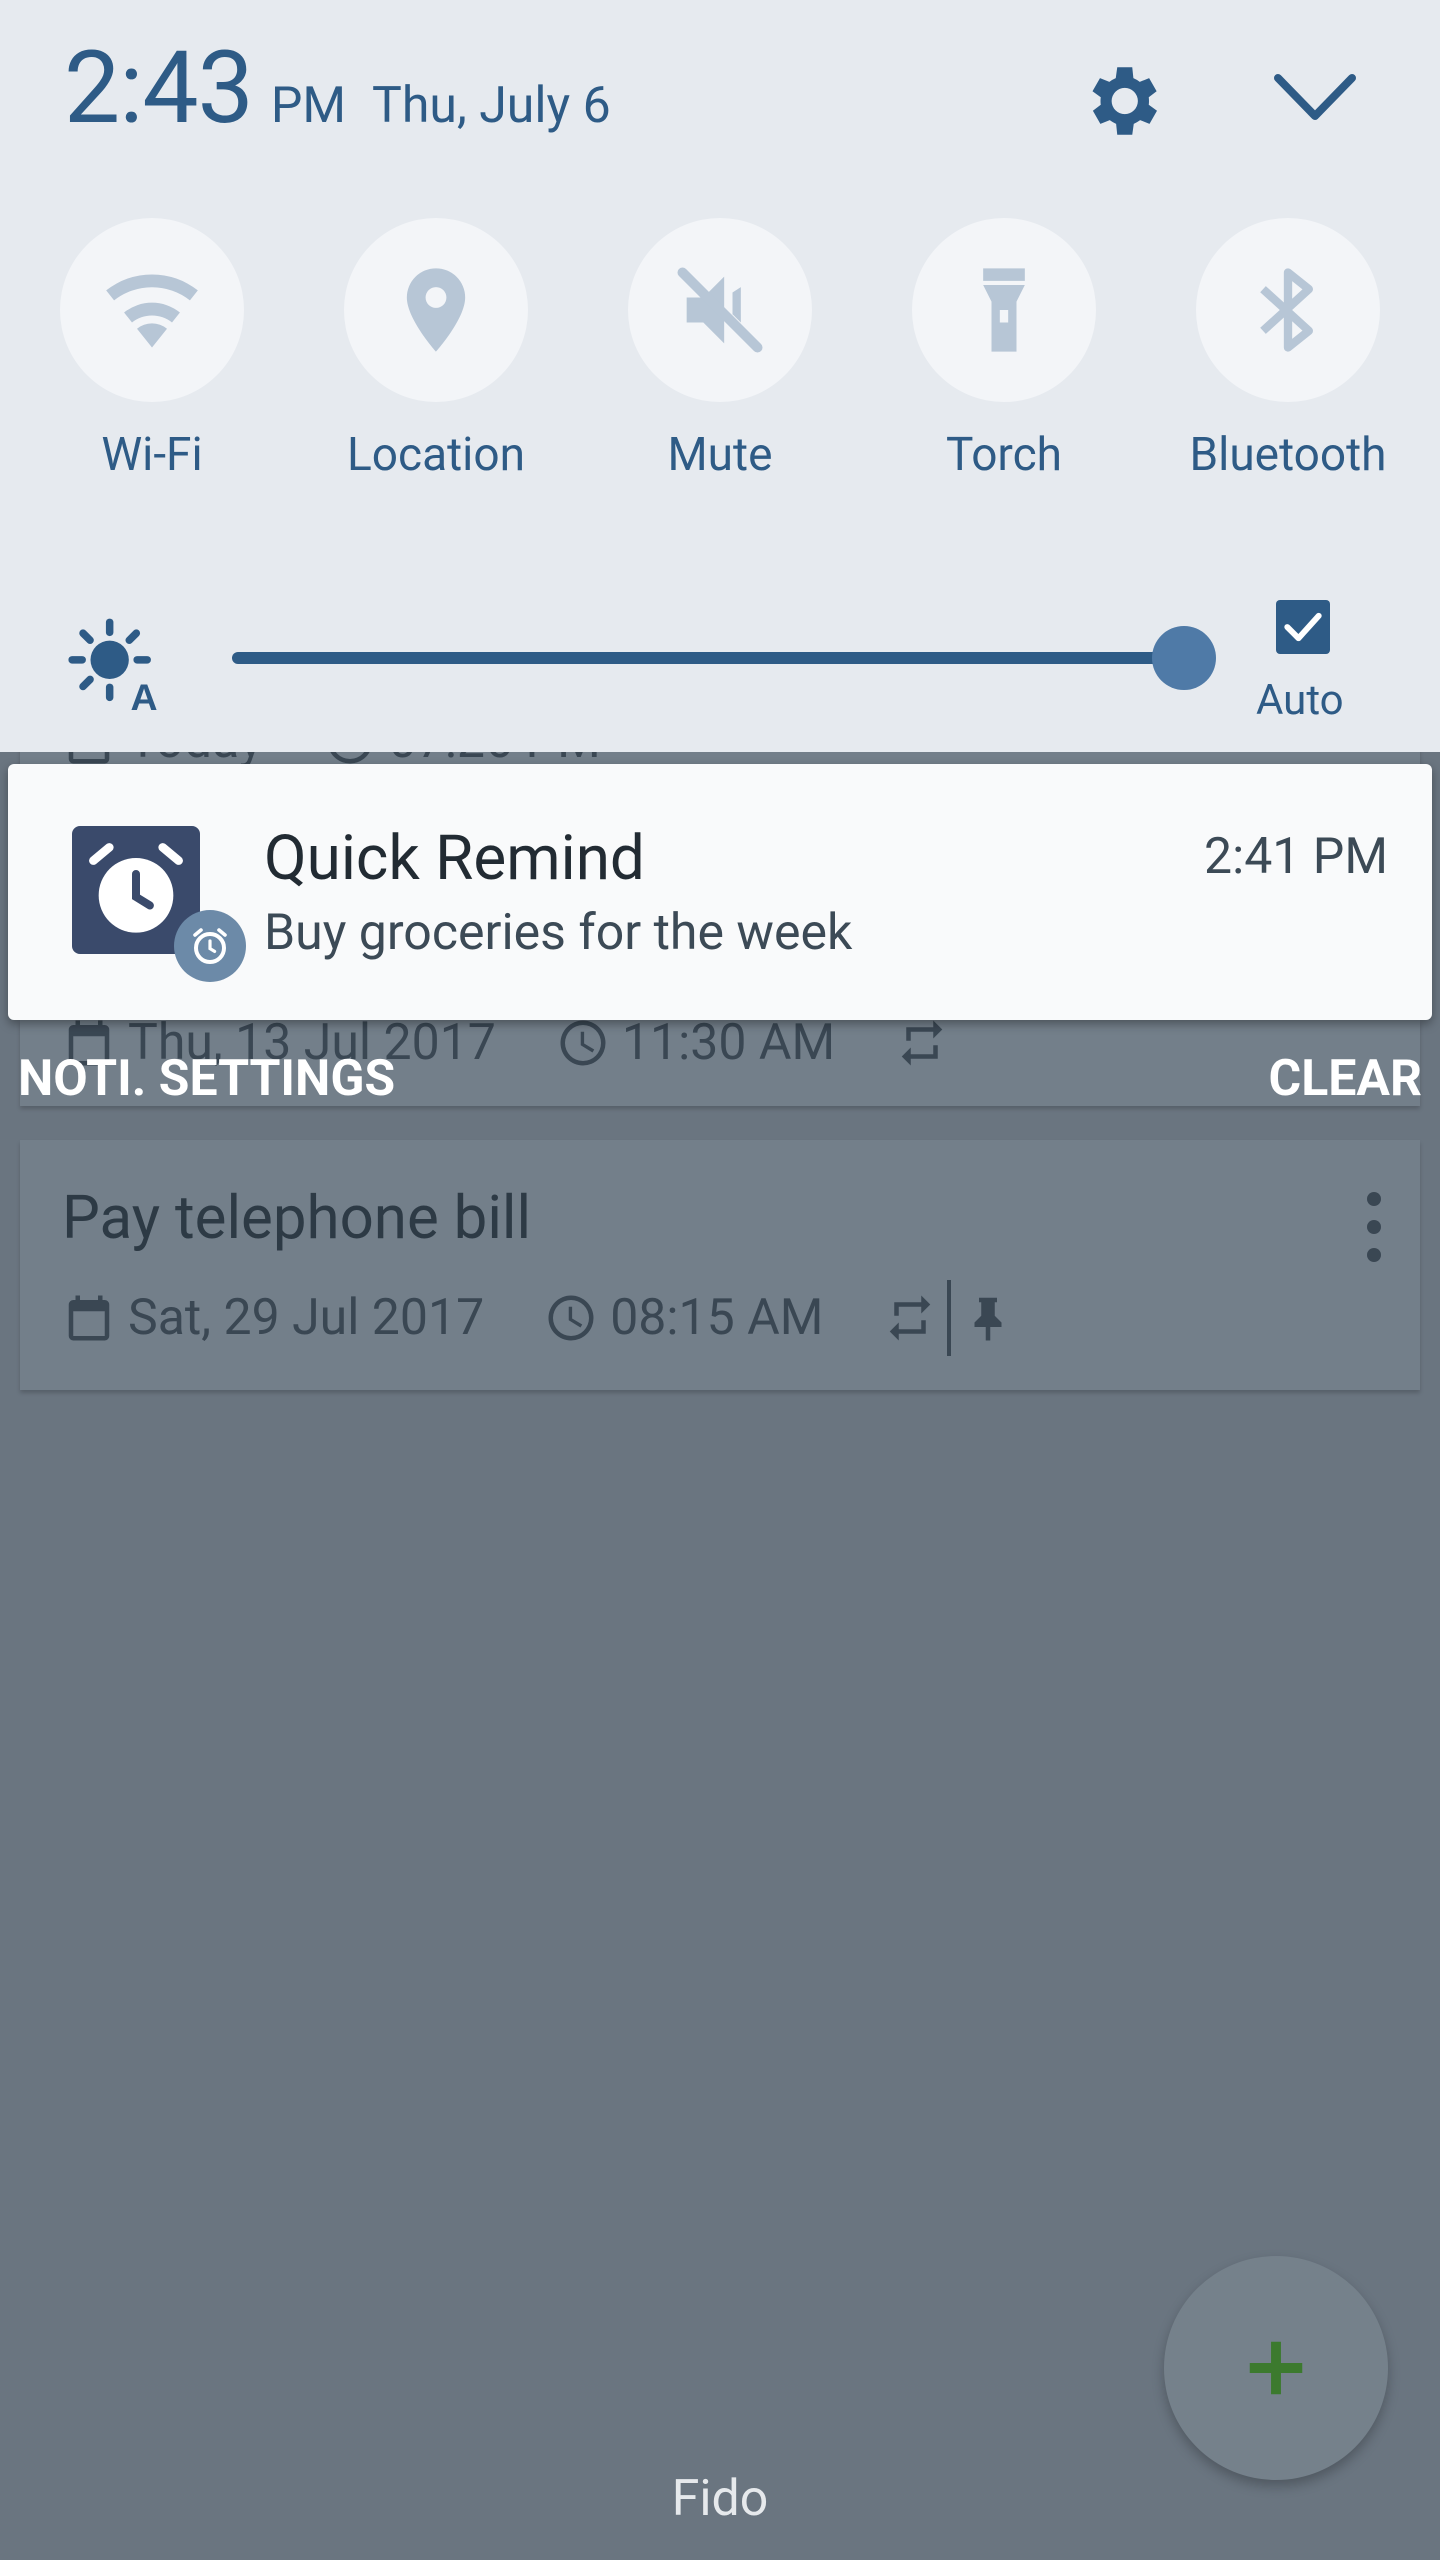 This screenshot has height=2560, width=1440. What do you see at coordinates (152, 350) in the screenshot?
I see `tile-wifi: Wi-Fi` at bounding box center [152, 350].